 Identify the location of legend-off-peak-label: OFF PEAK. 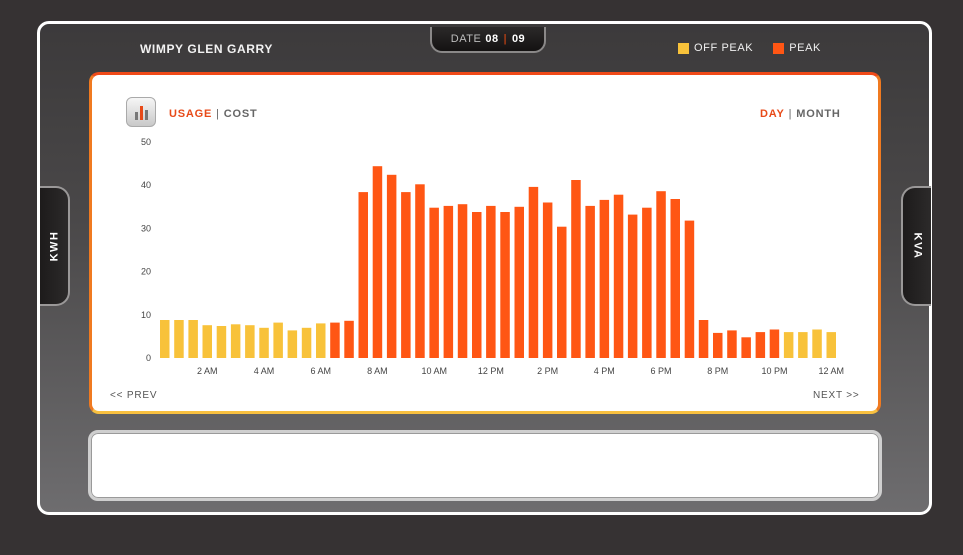
(724, 48).